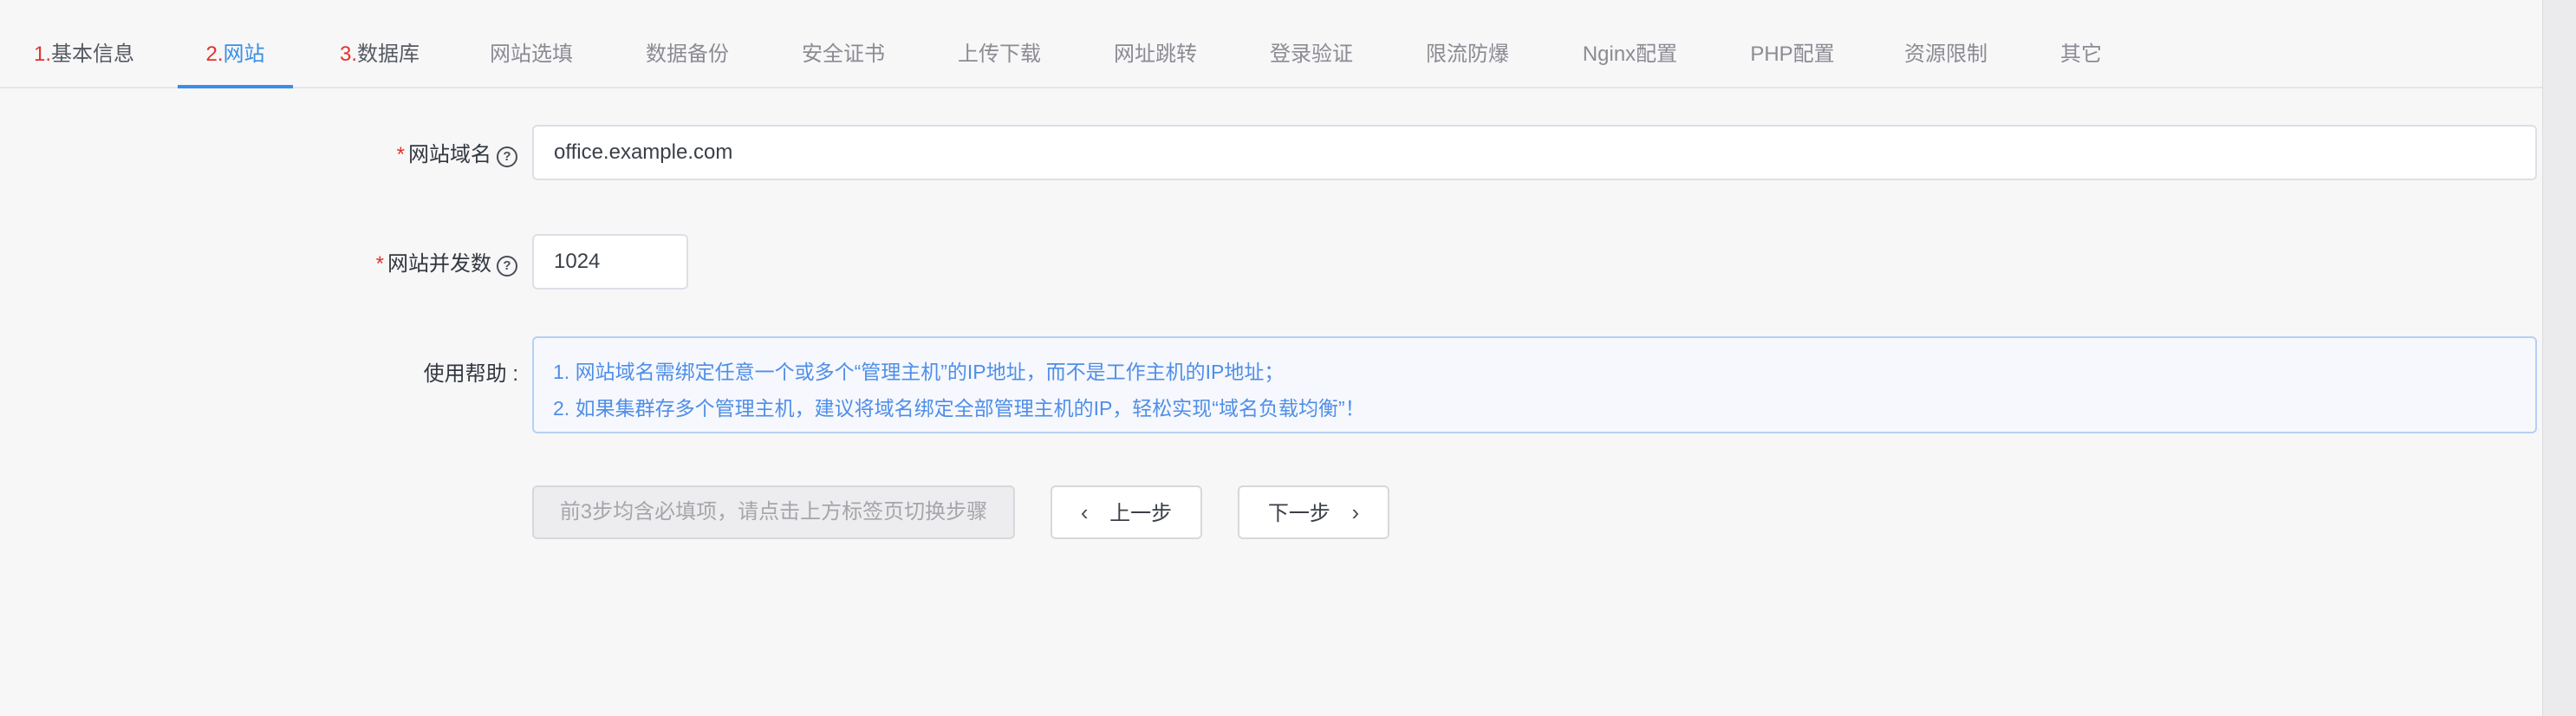 The image size is (2576, 716). Describe the element at coordinates (1084, 512) in the screenshot. I see `chevron-left-icon: ‹` at that location.